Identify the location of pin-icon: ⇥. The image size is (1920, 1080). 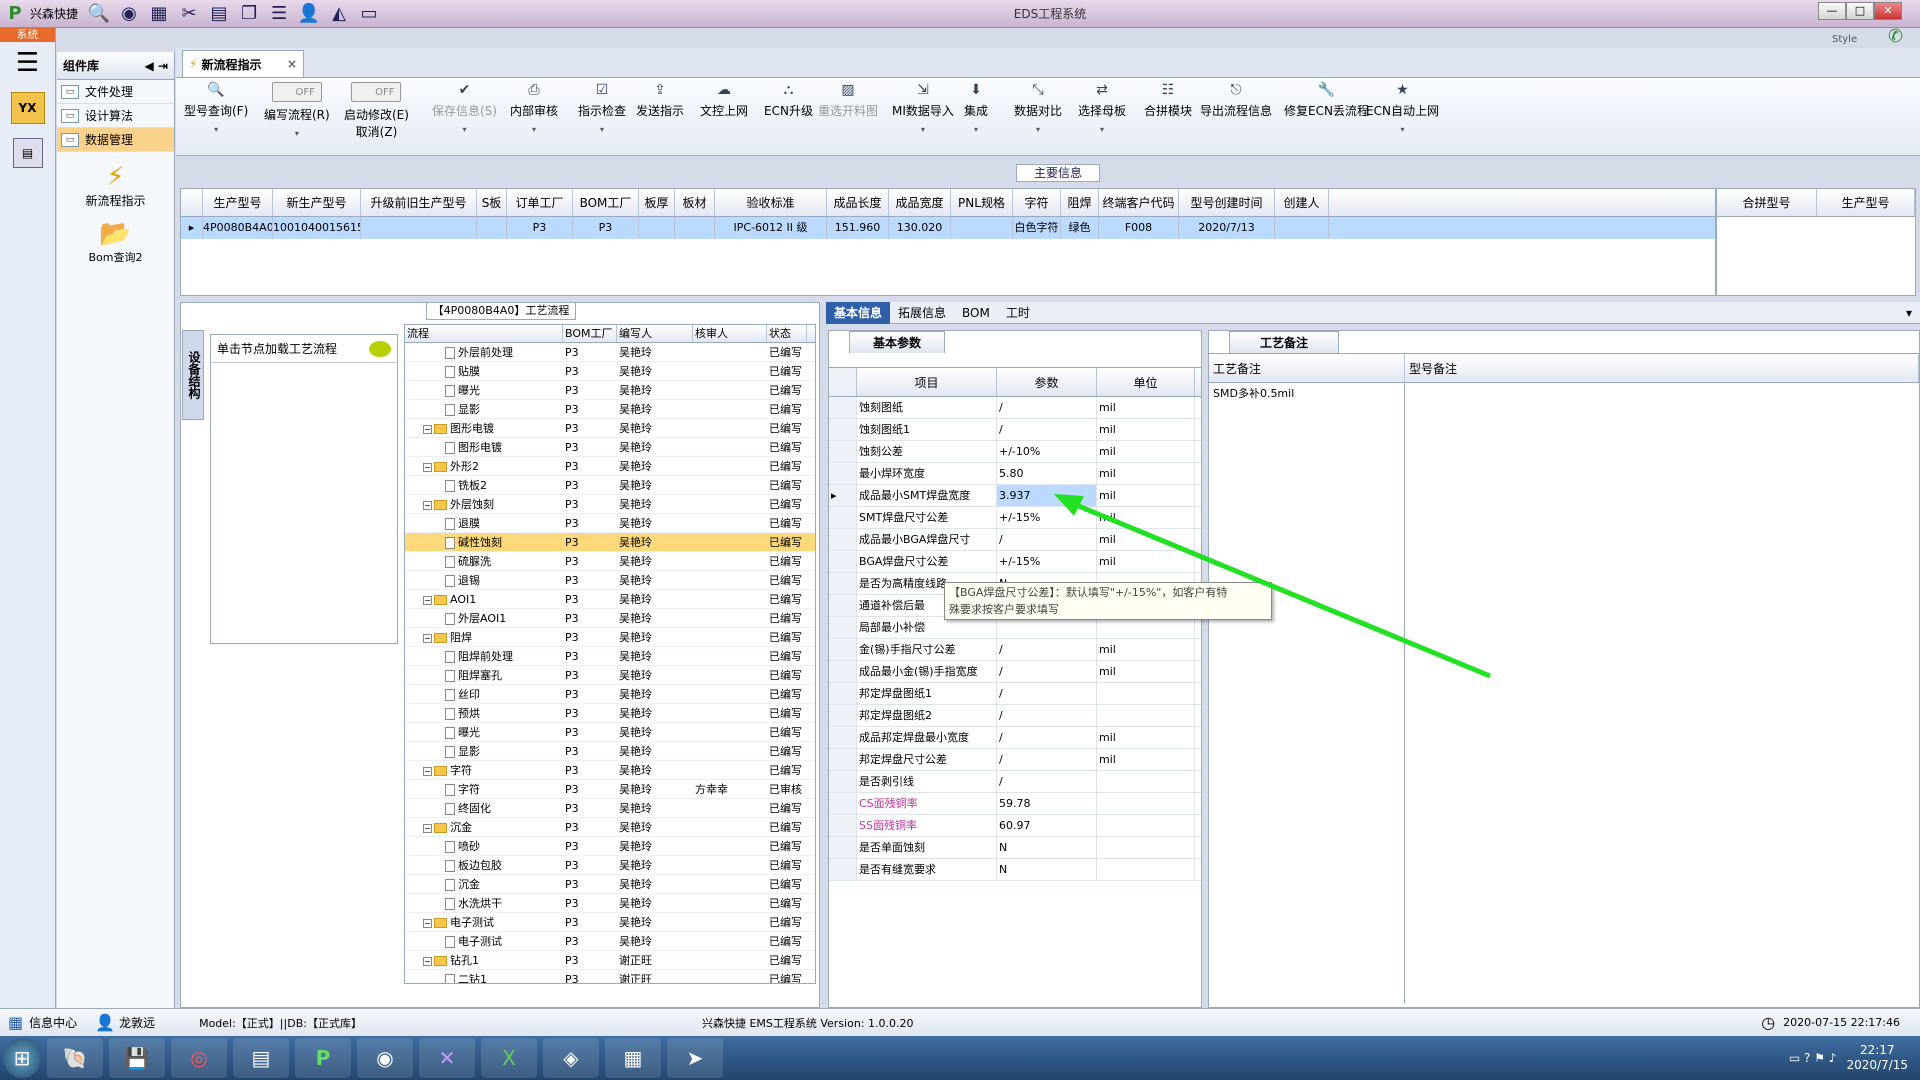
(163, 66).